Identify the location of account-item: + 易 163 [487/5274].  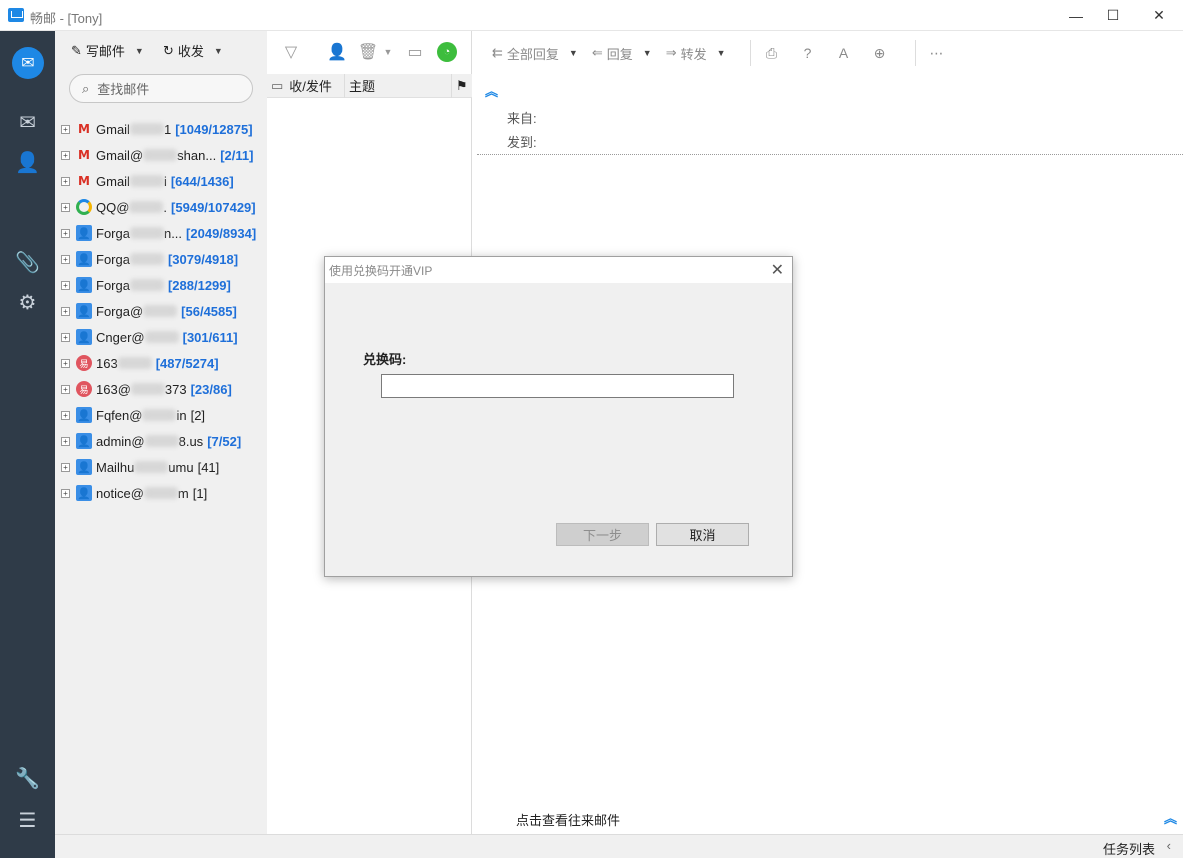
(164, 363).